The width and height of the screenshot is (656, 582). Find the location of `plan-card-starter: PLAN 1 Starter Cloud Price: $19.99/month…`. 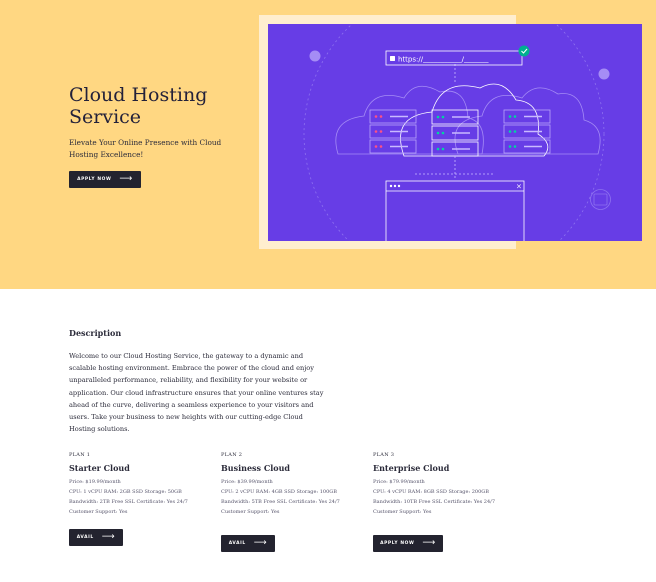

plan-card-starter: PLAN 1 Starter Cloud Price: $19.99/month… is located at coordinates (139, 484).